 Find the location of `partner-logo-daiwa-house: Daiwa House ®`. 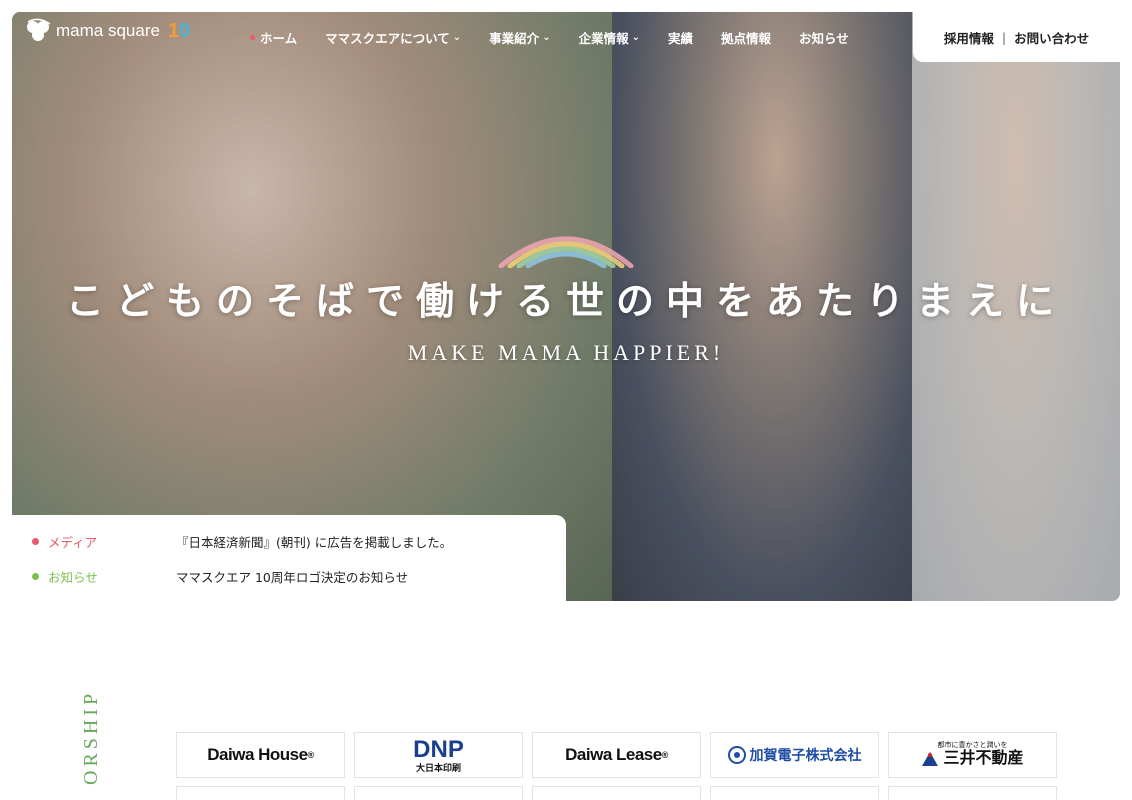

partner-logo-daiwa-house: Daiwa House ® is located at coordinates (260, 755).